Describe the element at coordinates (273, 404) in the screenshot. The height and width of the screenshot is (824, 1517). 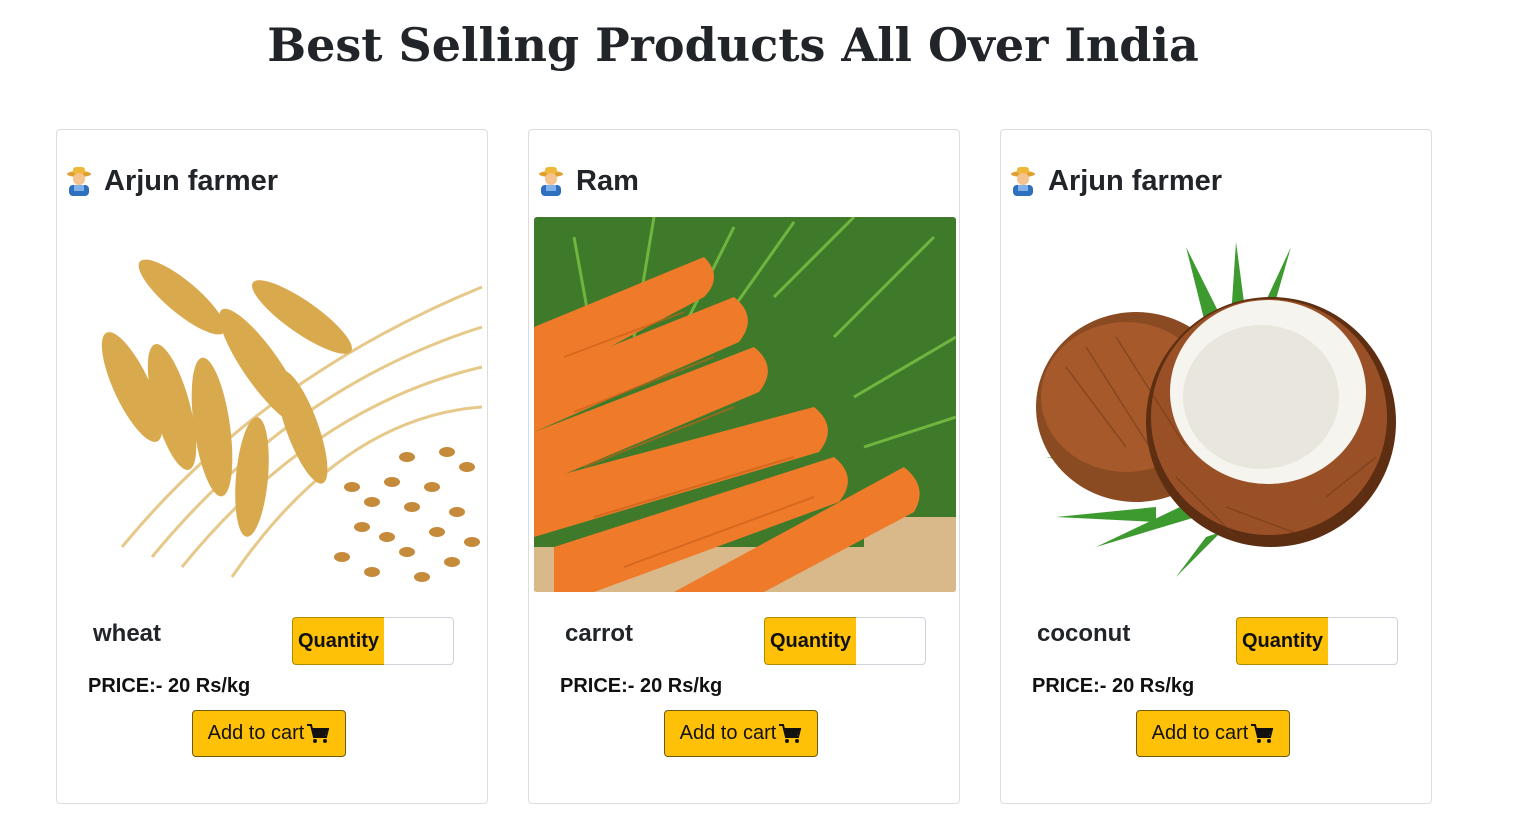
I see `product-image-wheat` at that location.